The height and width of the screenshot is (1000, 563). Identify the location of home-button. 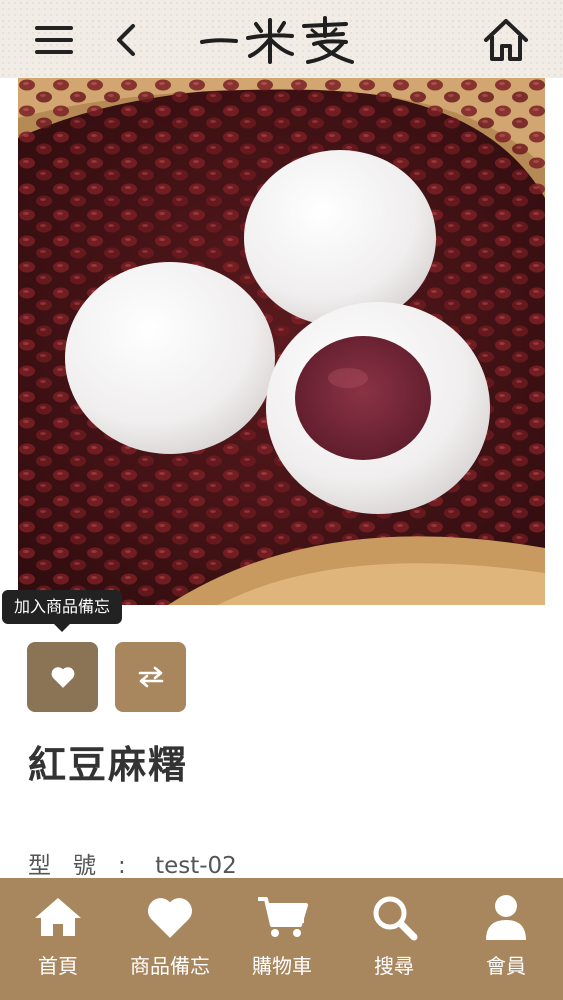
(506, 40).